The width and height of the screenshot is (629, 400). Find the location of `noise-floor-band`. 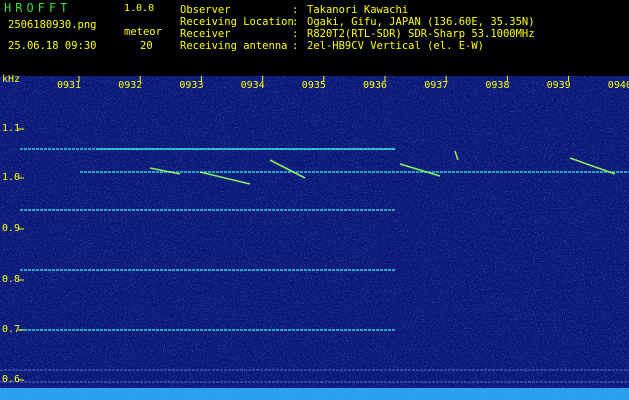

noise-floor-band is located at coordinates (314, 394).